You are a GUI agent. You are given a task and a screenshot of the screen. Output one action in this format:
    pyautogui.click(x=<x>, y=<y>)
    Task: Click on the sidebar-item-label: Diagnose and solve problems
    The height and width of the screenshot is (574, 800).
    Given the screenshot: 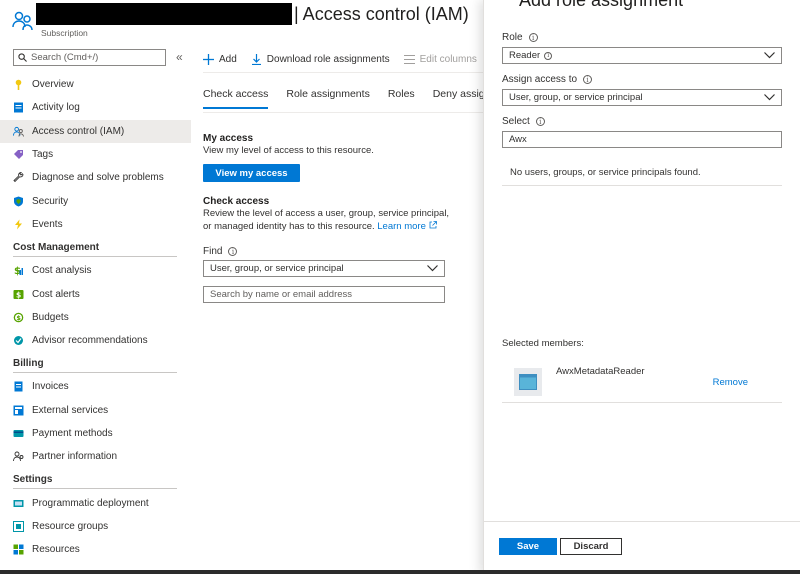 What is the action you would take?
    pyautogui.click(x=98, y=178)
    